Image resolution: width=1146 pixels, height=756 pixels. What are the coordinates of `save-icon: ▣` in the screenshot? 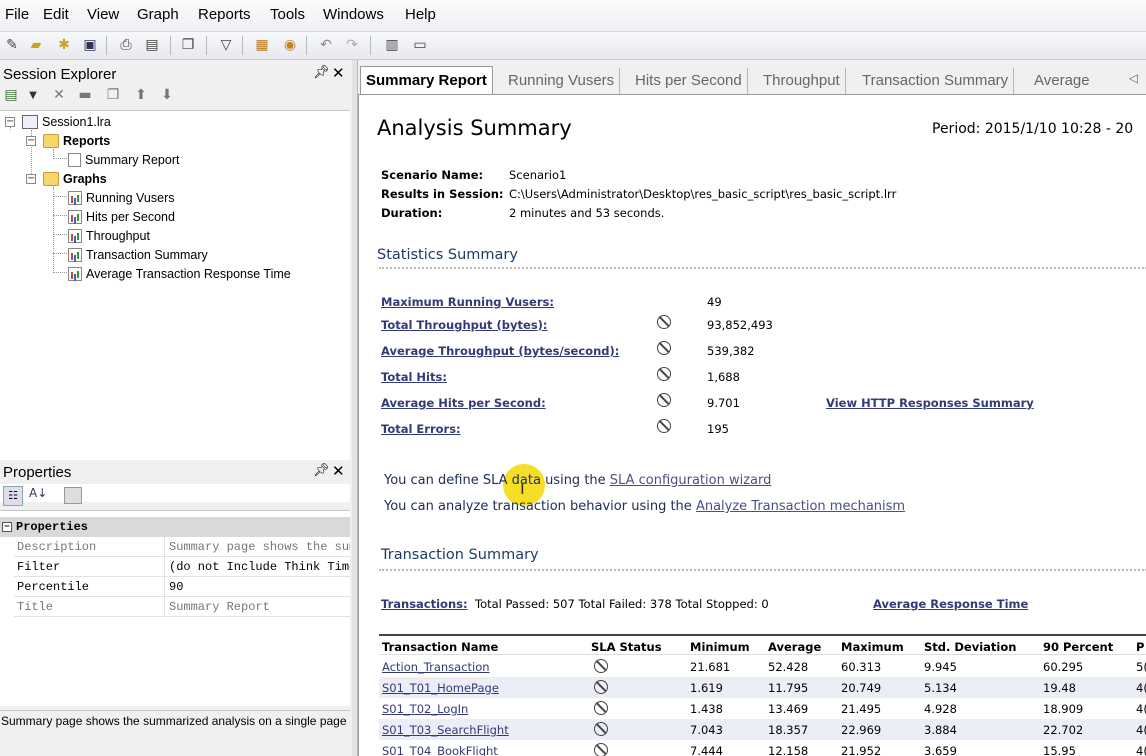 It's located at (90, 45).